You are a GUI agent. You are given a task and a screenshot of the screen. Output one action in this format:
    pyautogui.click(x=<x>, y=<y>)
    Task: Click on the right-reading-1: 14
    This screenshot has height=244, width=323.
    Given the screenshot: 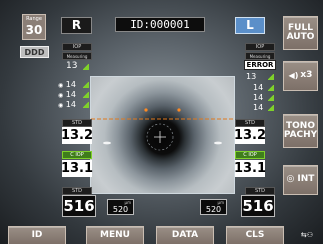 What is the action you would take?
    pyautogui.click(x=258, y=87)
    